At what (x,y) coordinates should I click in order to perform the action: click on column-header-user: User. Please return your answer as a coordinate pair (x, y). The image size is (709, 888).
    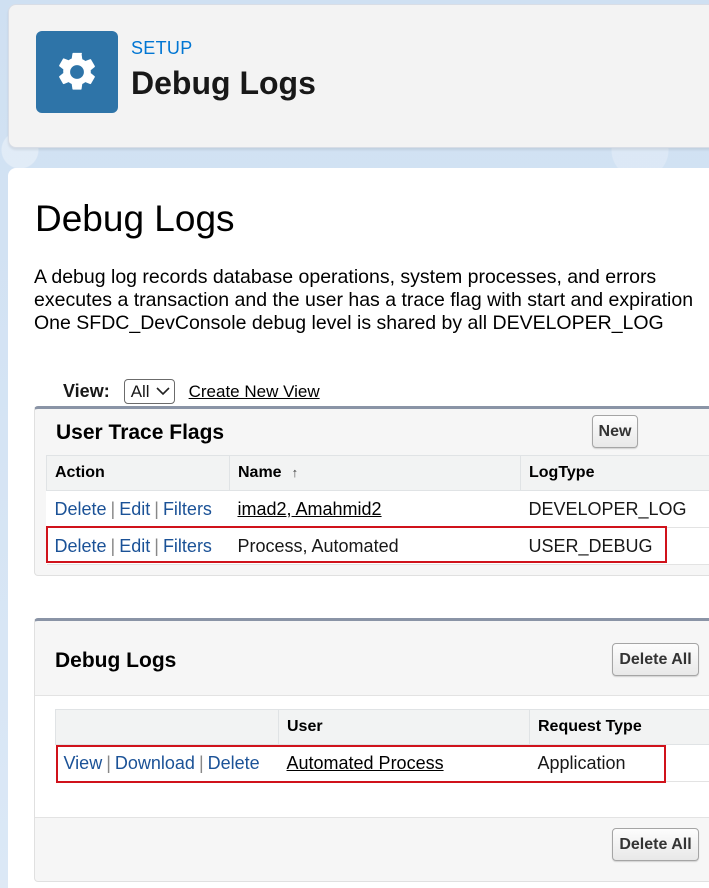
    Looking at the image, I should click on (404, 727).